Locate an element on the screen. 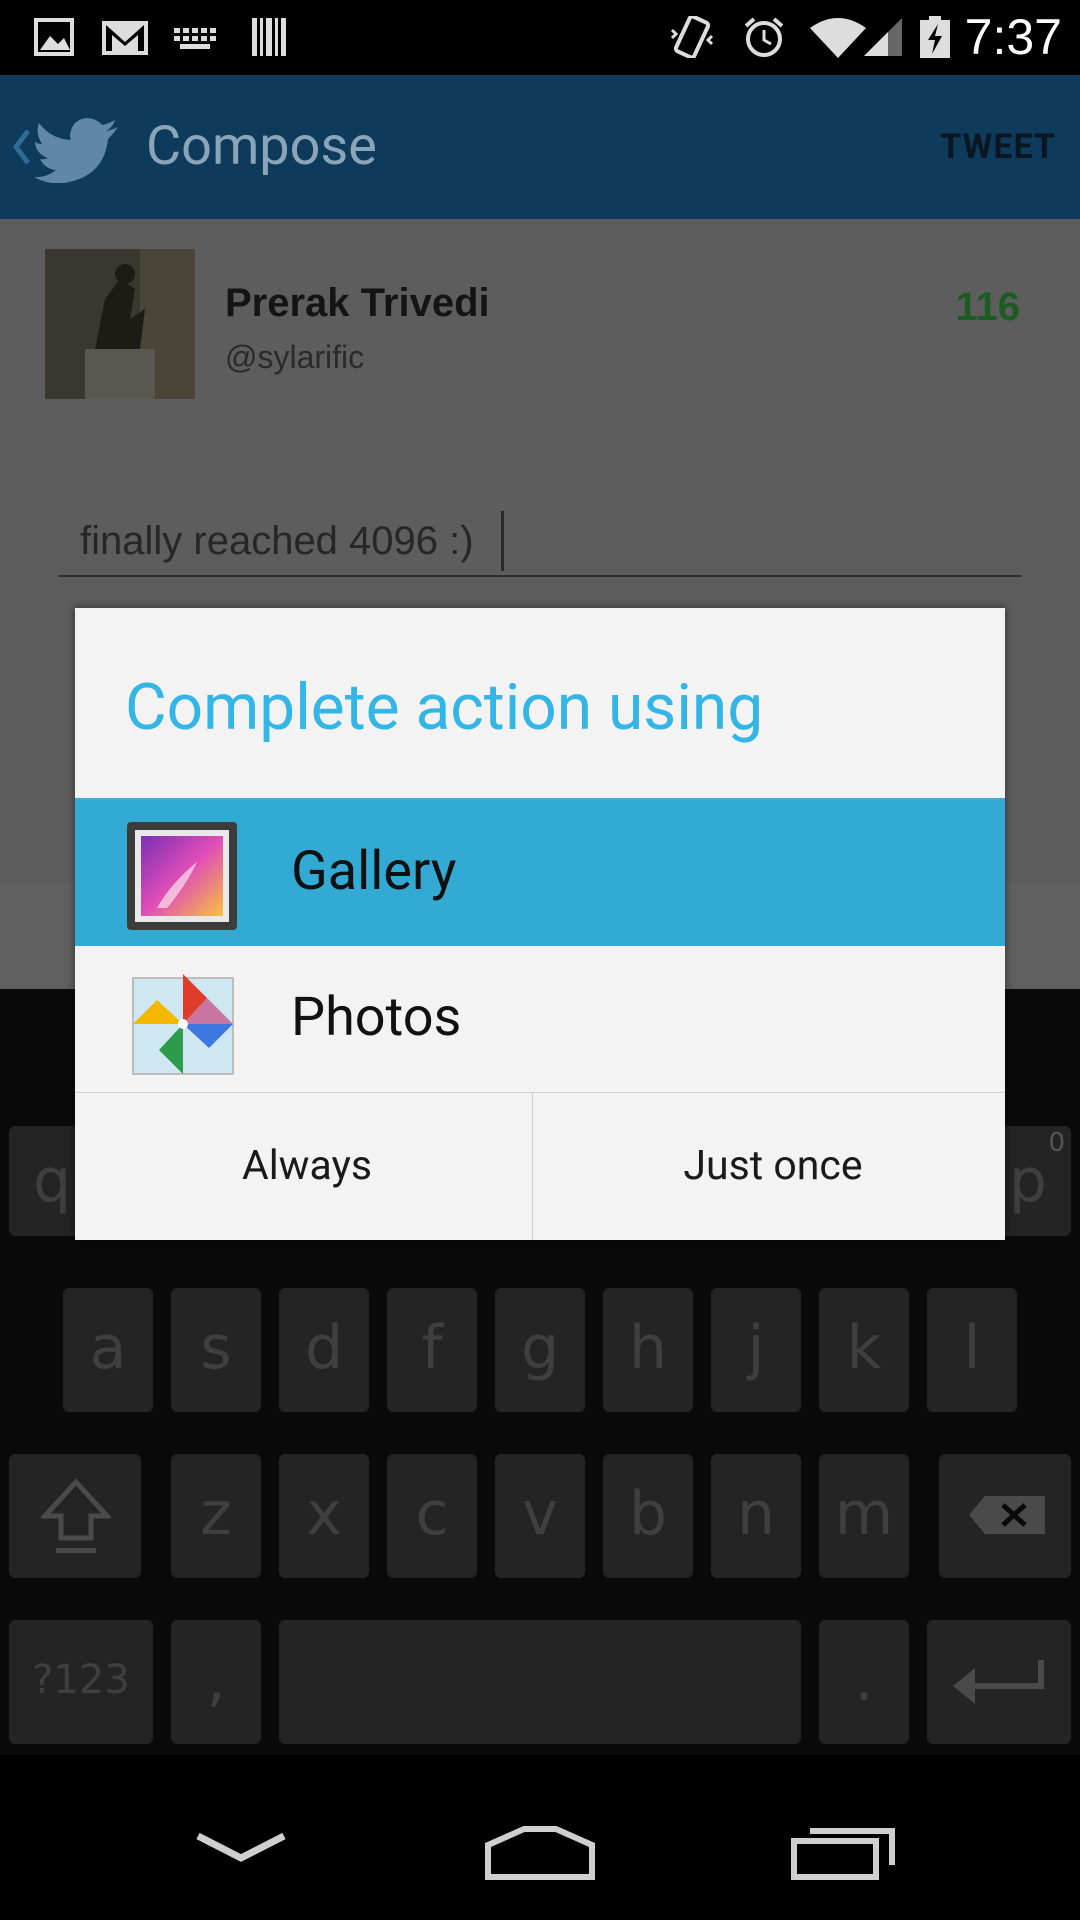  key-g: g is located at coordinates (540, 1350).